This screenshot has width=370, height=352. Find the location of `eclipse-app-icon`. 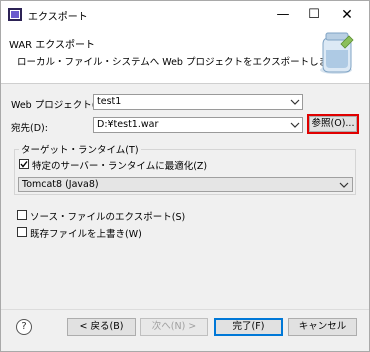

eclipse-app-icon is located at coordinates (15, 14).